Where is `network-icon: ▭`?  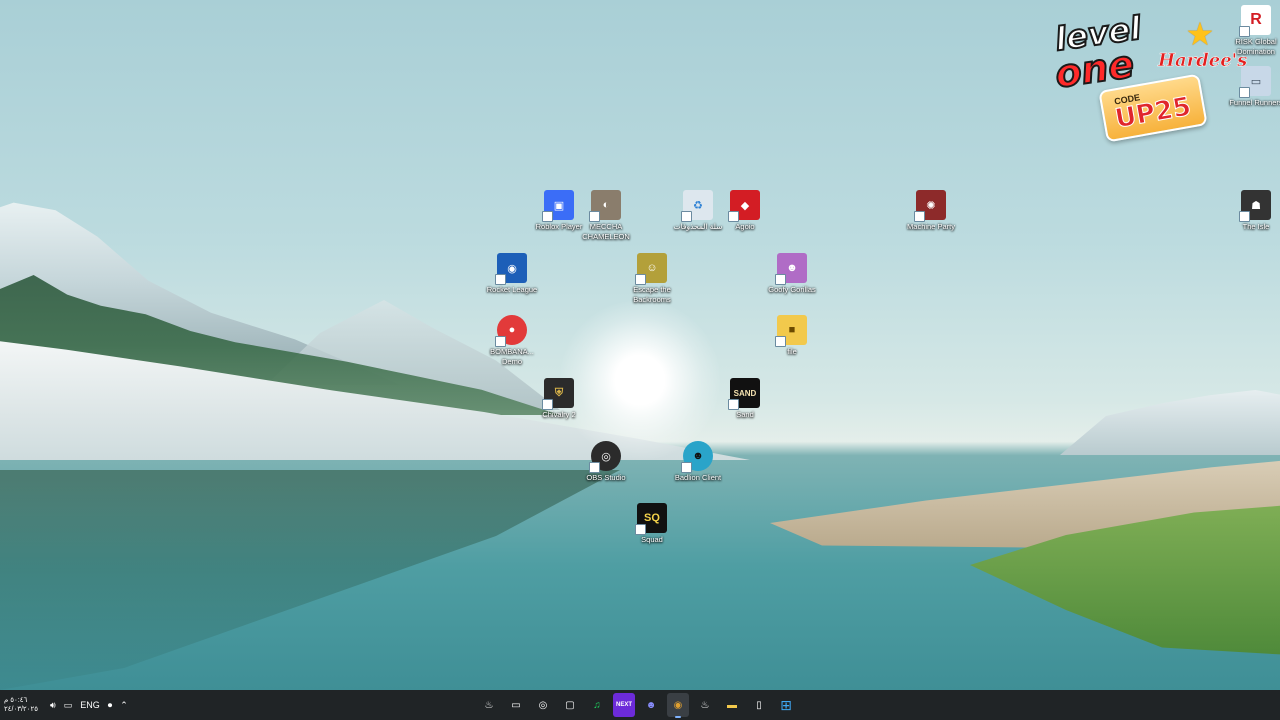 network-icon: ▭ is located at coordinates (68, 705).